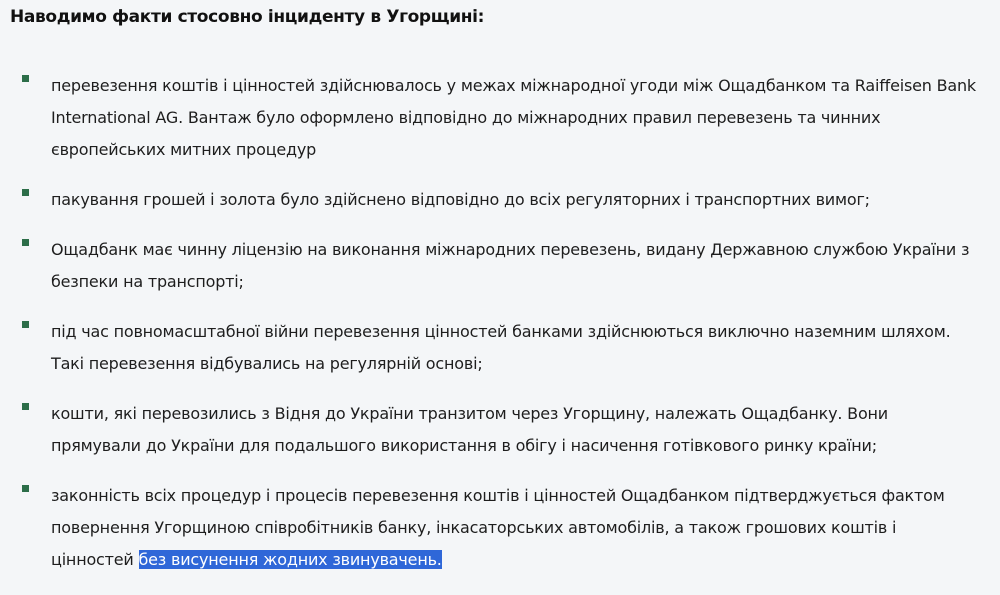 The width and height of the screenshot is (1000, 595). I want to click on selected-text: без висунення жодних звинувачень., so click(290, 559).